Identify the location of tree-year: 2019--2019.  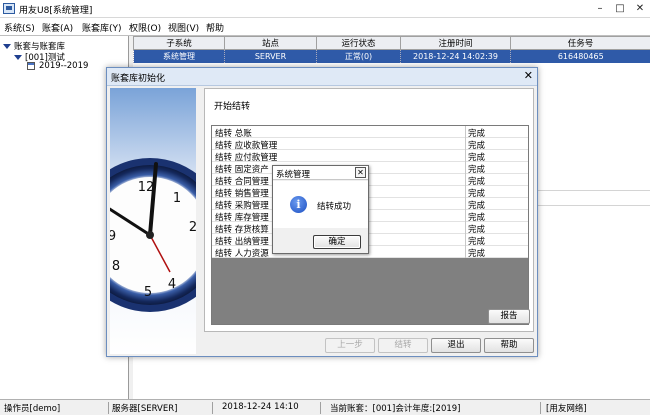
(57, 66).